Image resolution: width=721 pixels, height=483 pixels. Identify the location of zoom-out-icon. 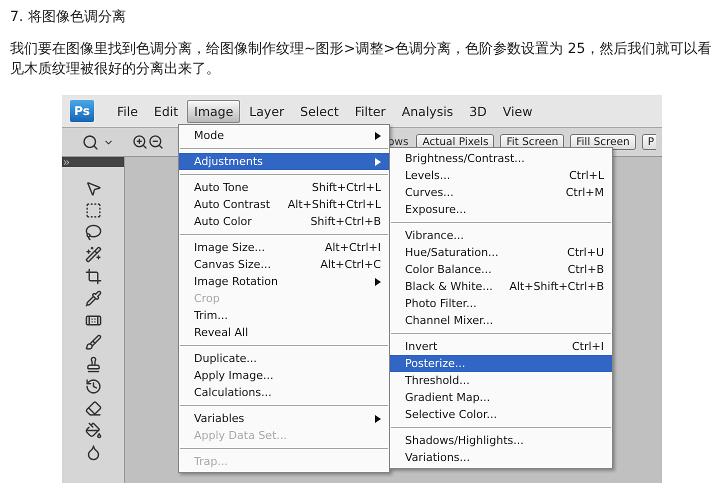
(156, 142).